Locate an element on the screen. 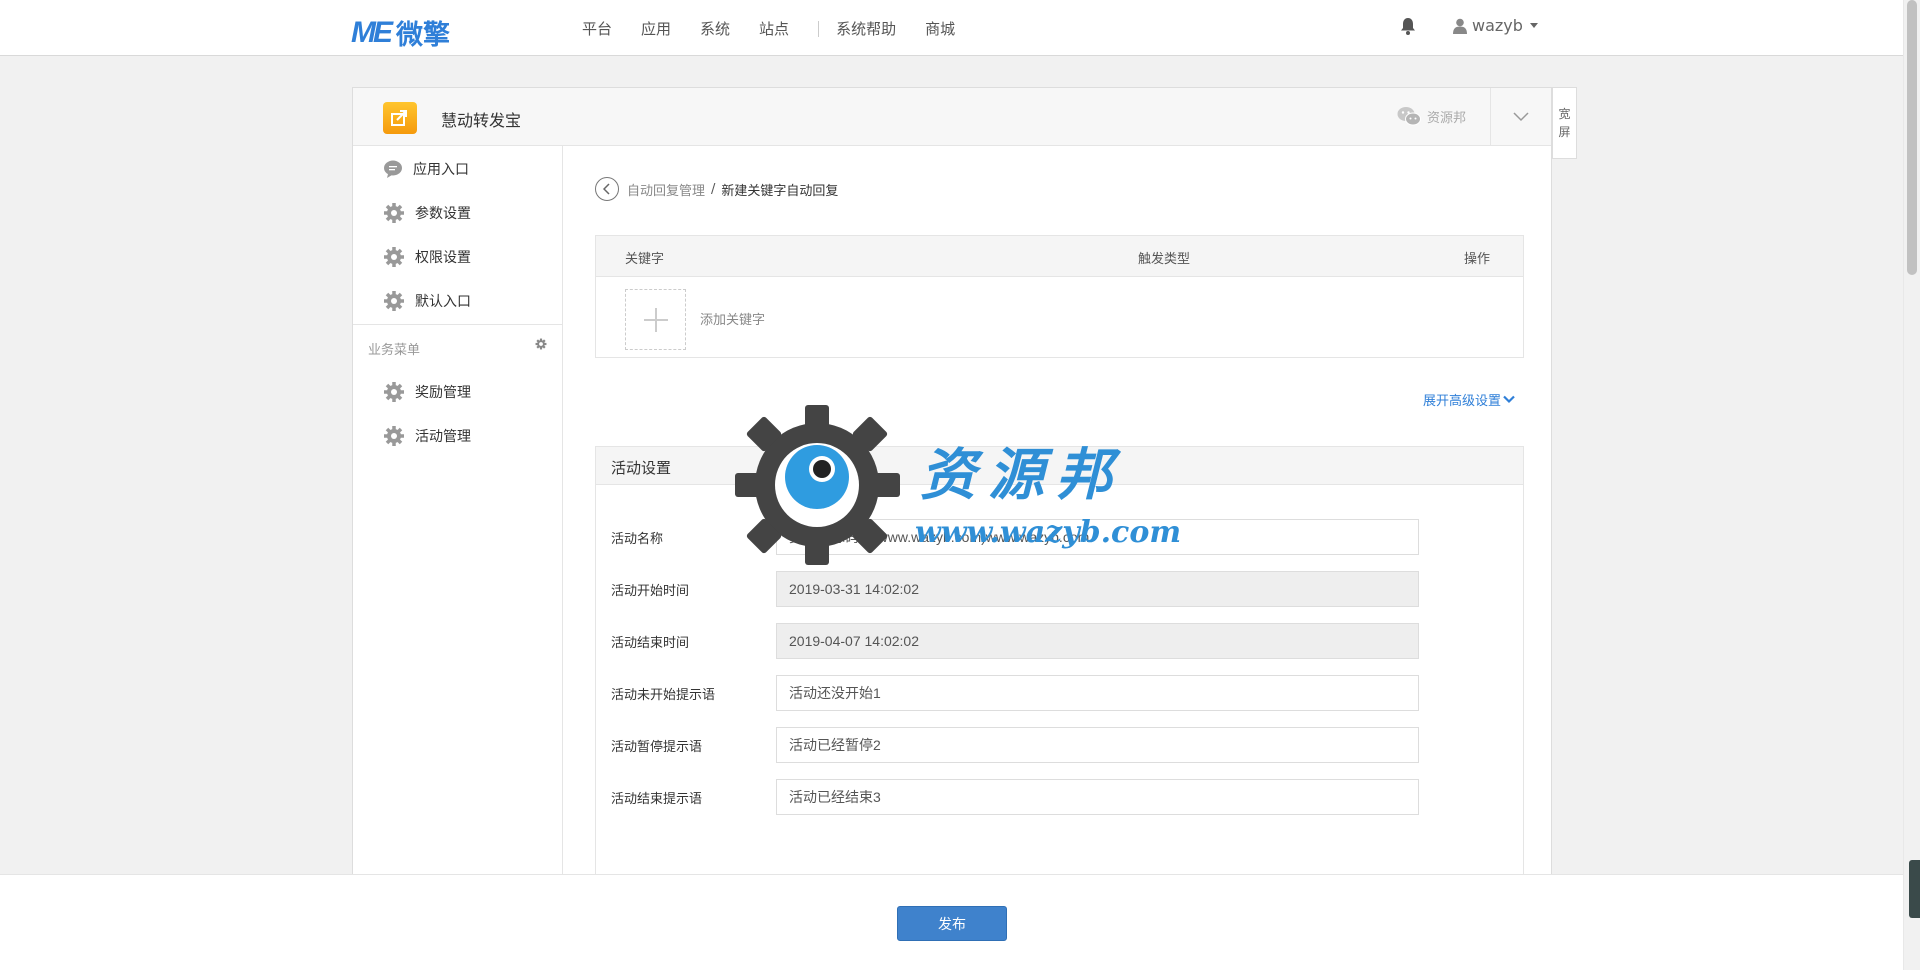 This screenshot has height=970, width=1920. nav-divider is located at coordinates (819, 28).